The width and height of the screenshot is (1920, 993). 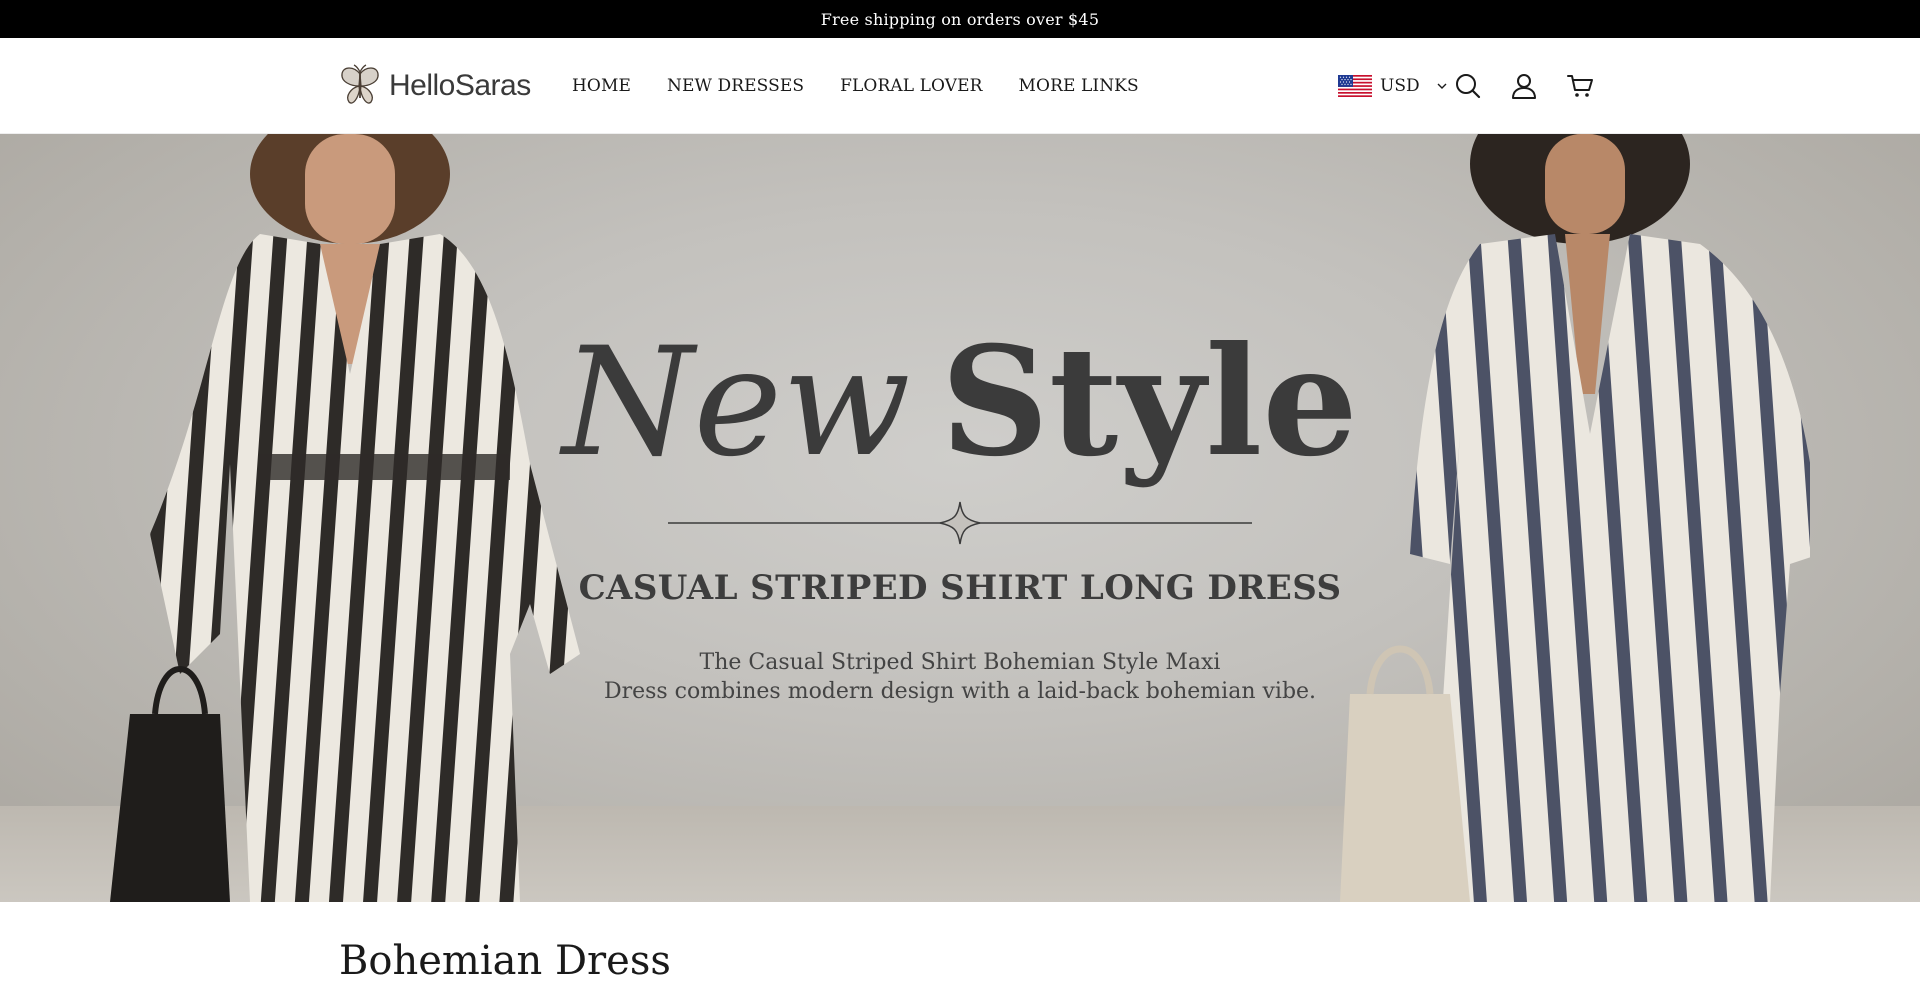 I want to click on cart-icon, so click(x=1580, y=86).